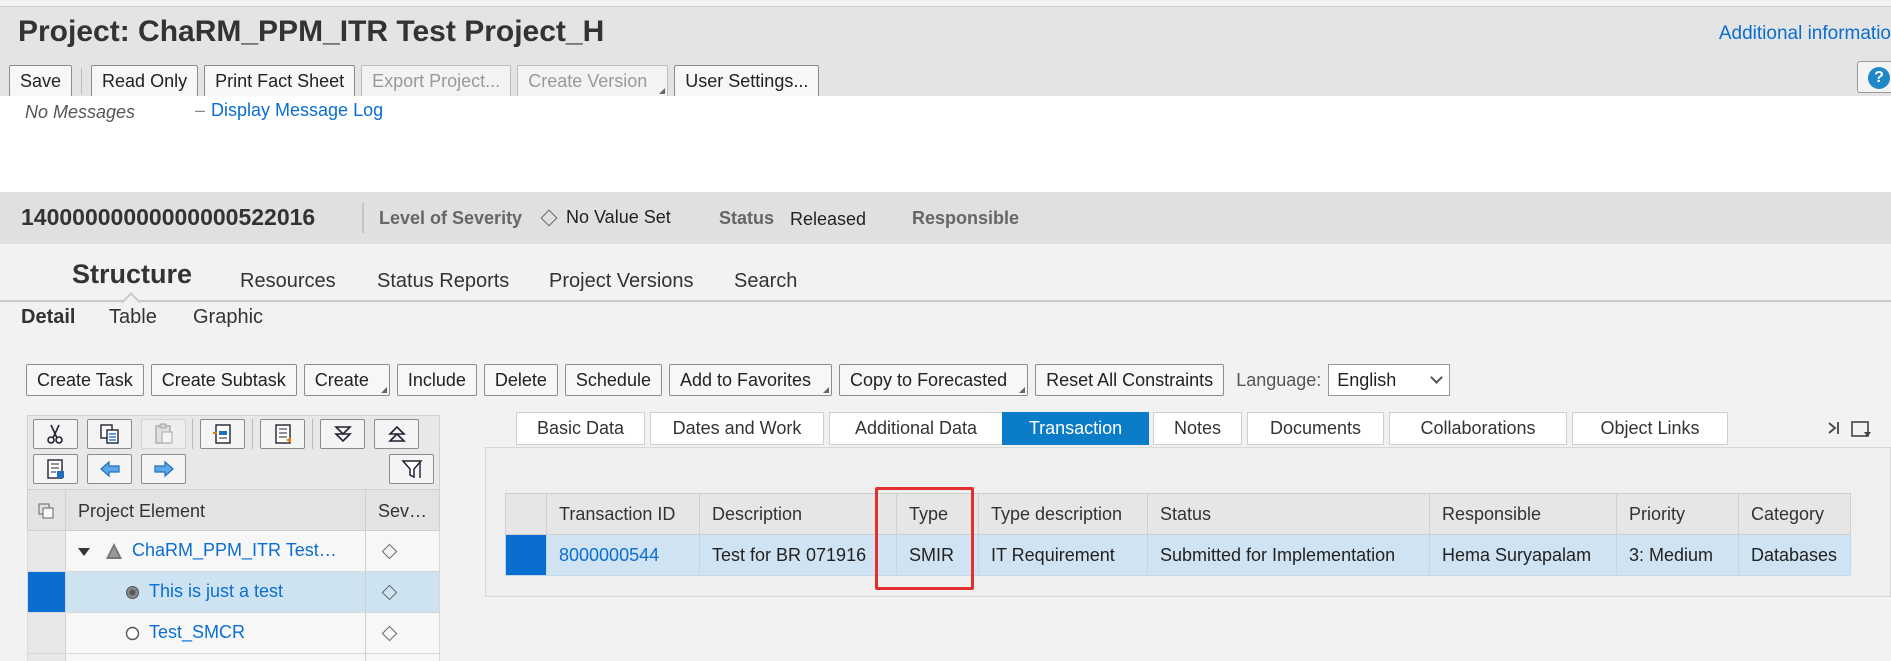  What do you see at coordinates (200, 110) in the screenshot?
I see `collapse-dash-icon: –` at bounding box center [200, 110].